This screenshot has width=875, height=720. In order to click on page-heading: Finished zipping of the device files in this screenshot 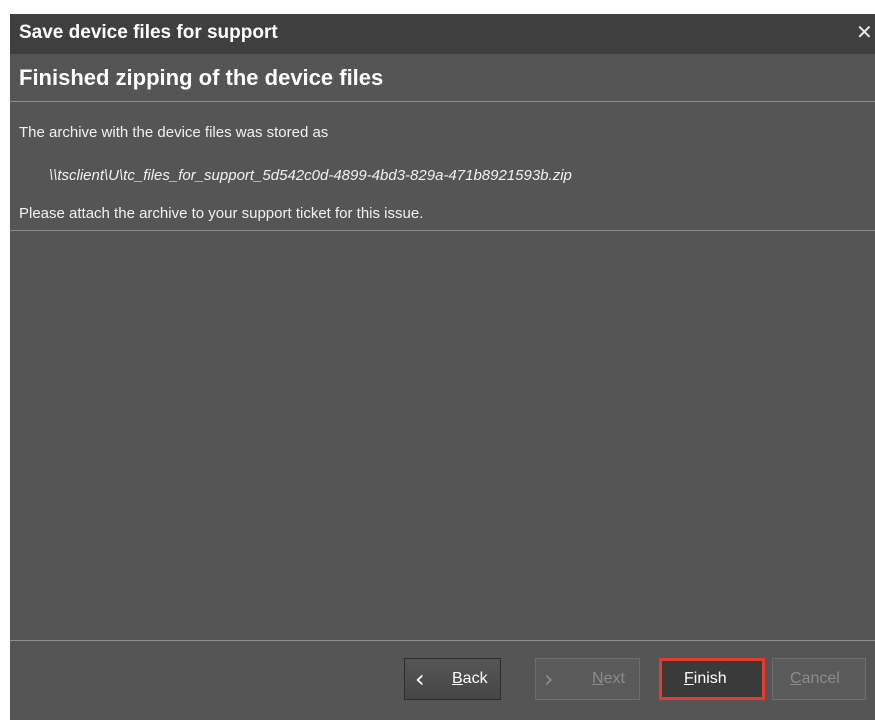, I will do `click(201, 77)`.